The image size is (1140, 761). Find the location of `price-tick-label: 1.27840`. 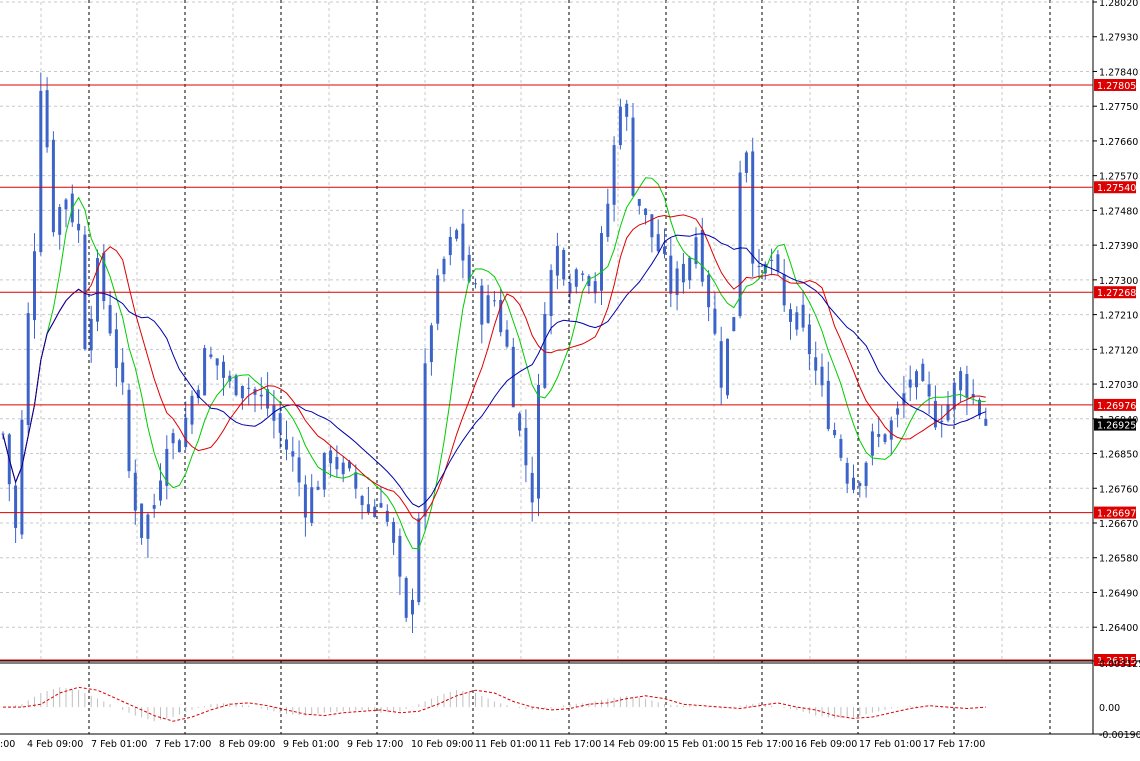

price-tick-label: 1.27840 is located at coordinates (1118, 72).